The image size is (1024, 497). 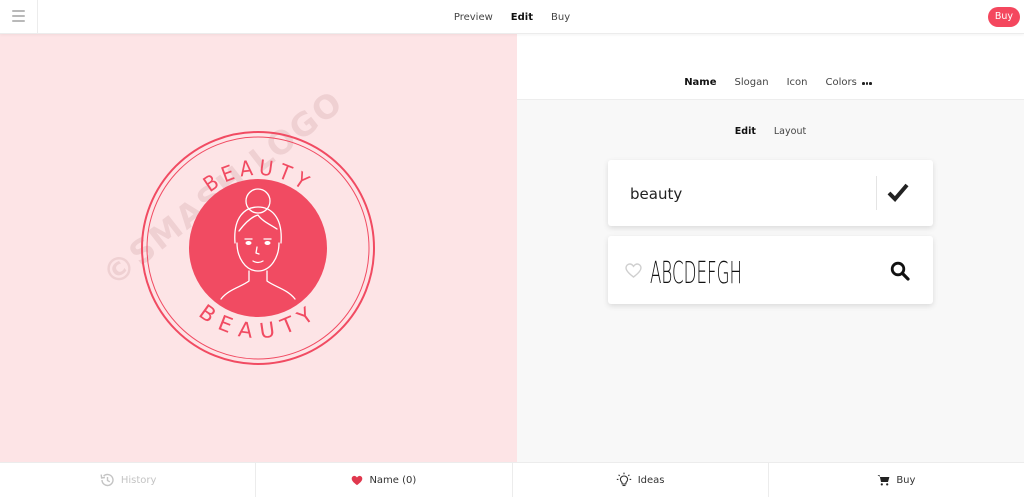 What do you see at coordinates (867, 83) in the screenshot?
I see `more-icon` at bounding box center [867, 83].